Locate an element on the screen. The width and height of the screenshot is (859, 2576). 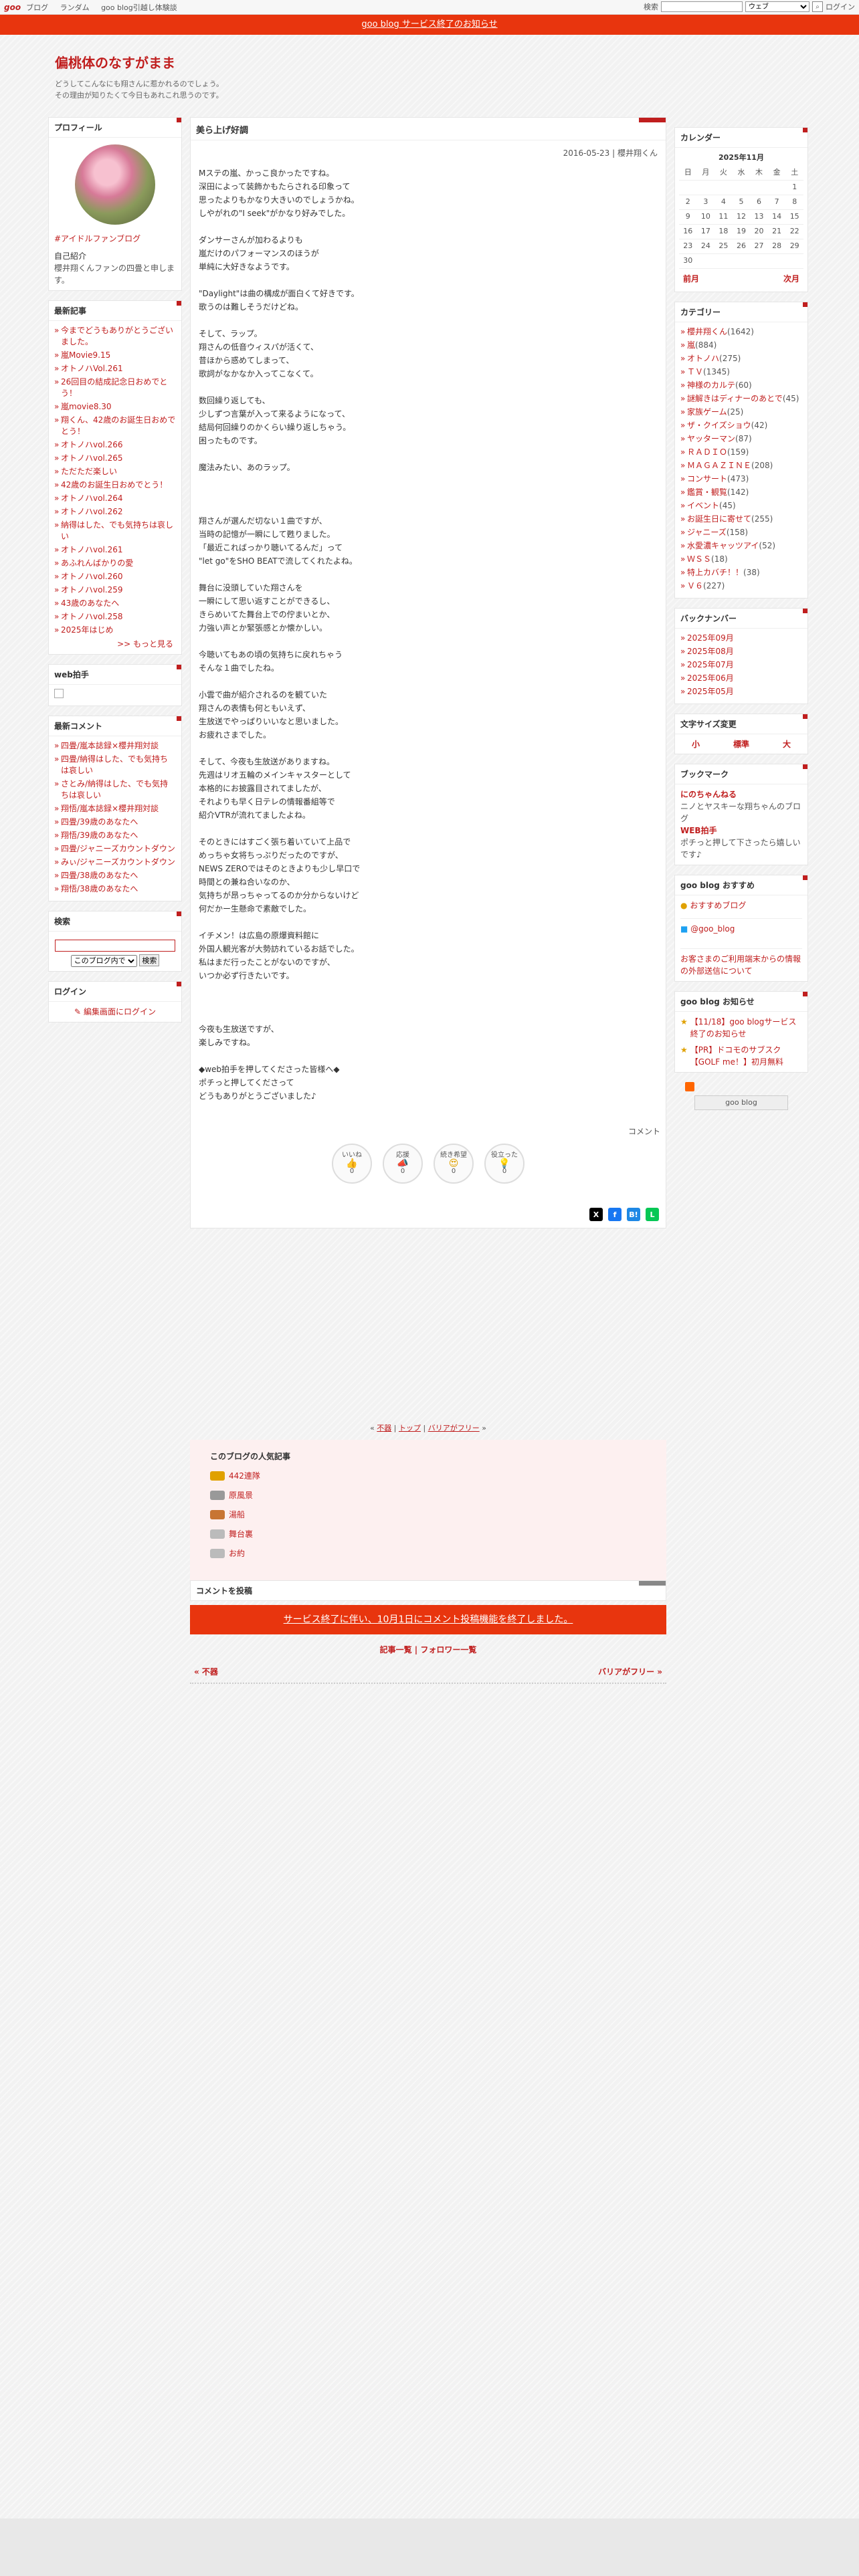
category-link: ジャニーズ is located at coordinates (707, 532).